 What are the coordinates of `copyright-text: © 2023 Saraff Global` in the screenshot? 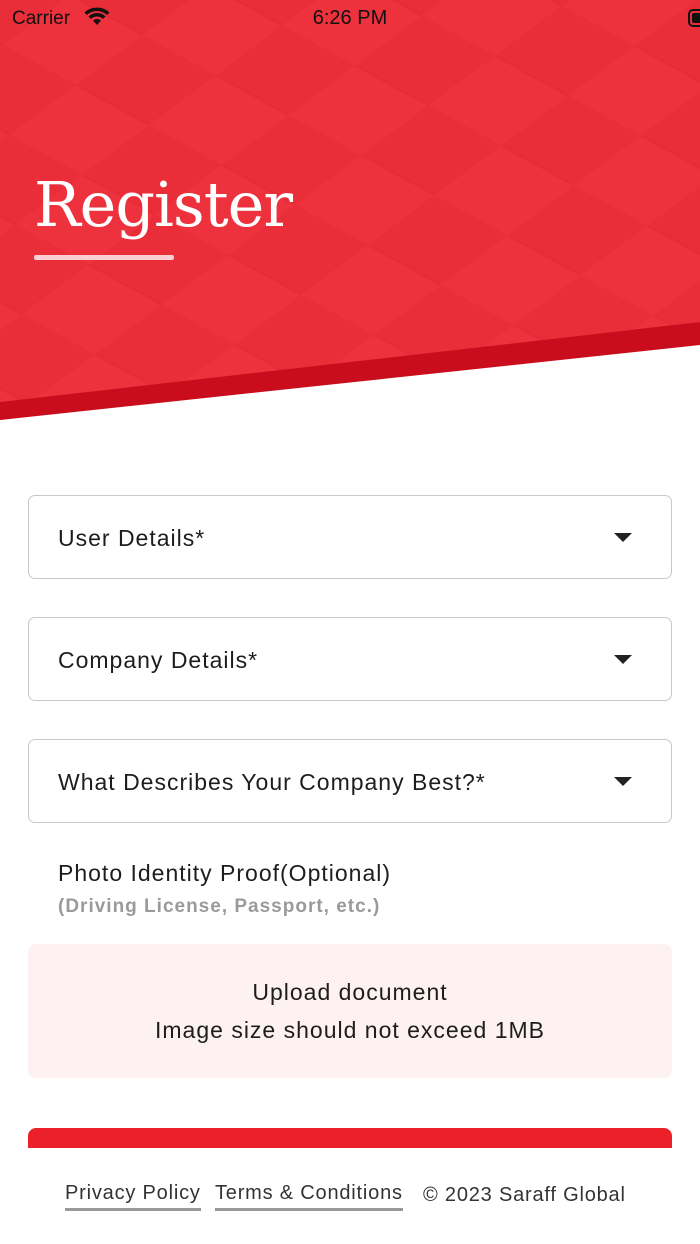 It's located at (524, 1195).